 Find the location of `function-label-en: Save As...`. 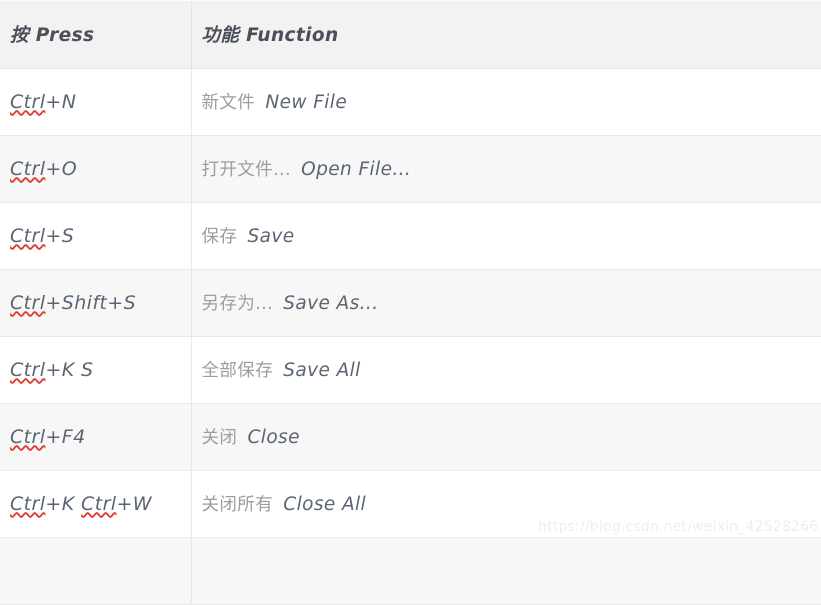

function-label-en: Save As... is located at coordinates (331, 303).